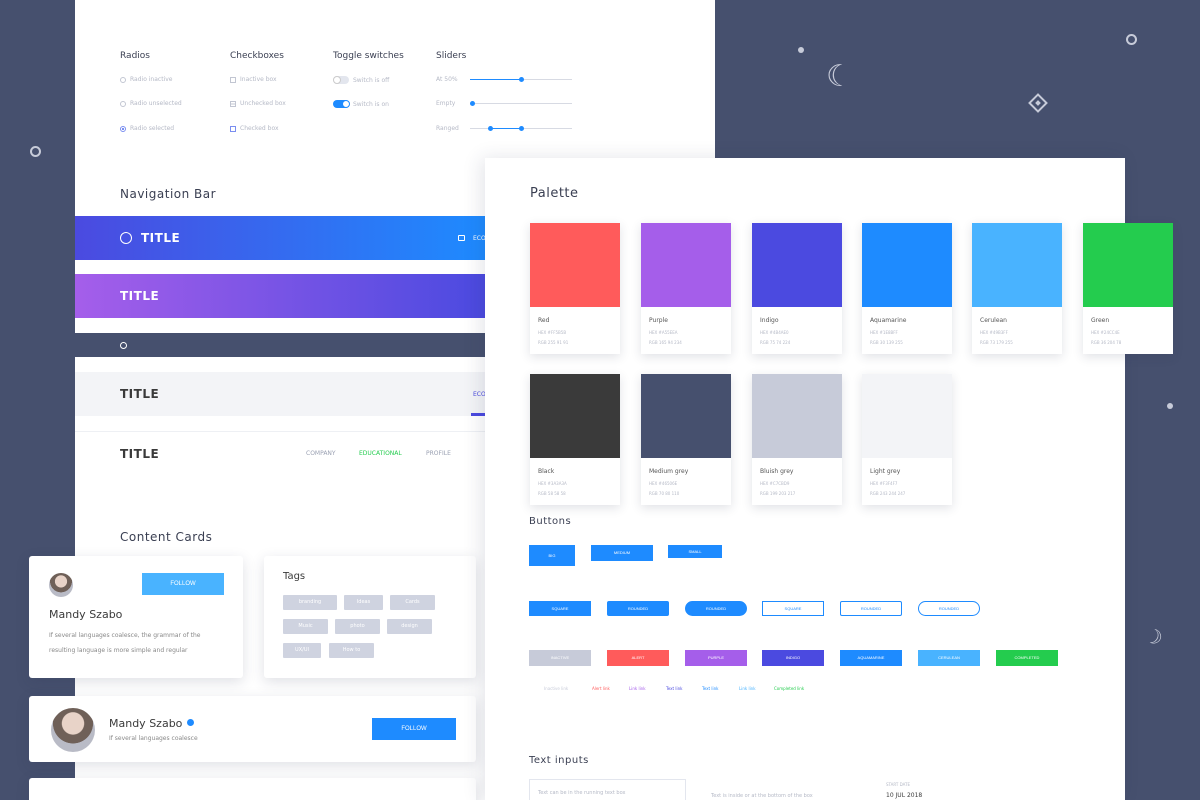  What do you see at coordinates (153, 738) in the screenshot?
I see `profile-bio: If several languages coalesce` at bounding box center [153, 738].